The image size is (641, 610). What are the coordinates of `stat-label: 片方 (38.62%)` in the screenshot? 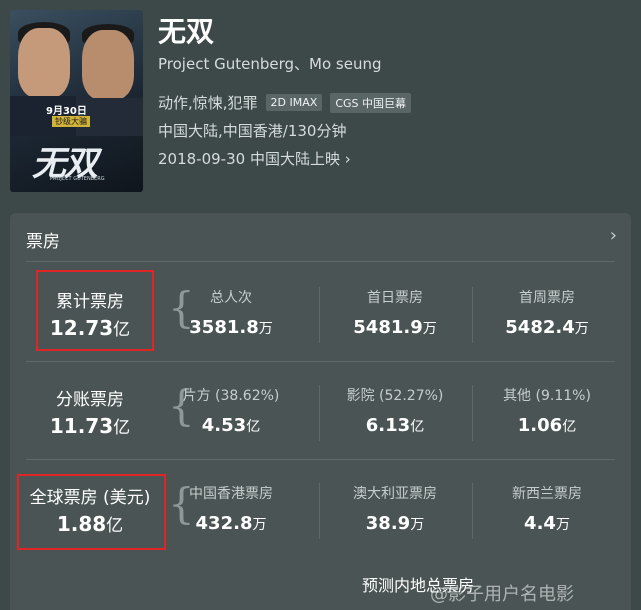 It's located at (231, 396).